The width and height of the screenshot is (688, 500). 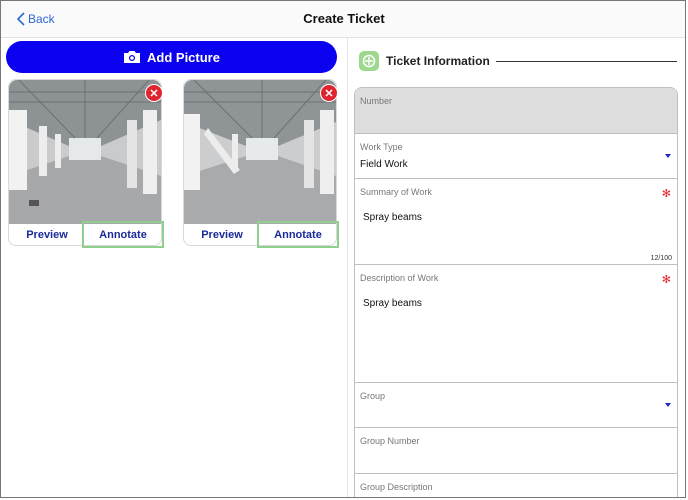 What do you see at coordinates (516, 451) in the screenshot?
I see `group-number-input: Group Number` at bounding box center [516, 451].